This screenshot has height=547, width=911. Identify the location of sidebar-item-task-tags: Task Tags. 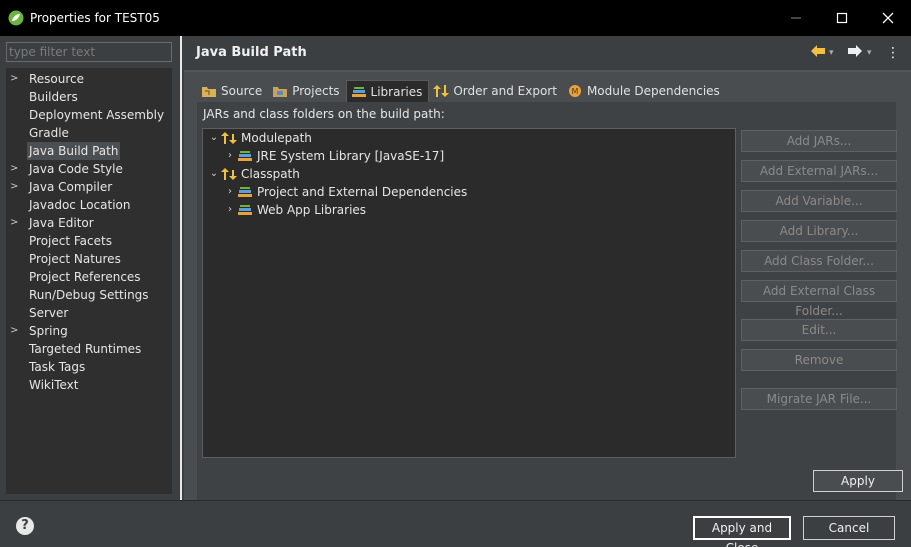
(89, 367).